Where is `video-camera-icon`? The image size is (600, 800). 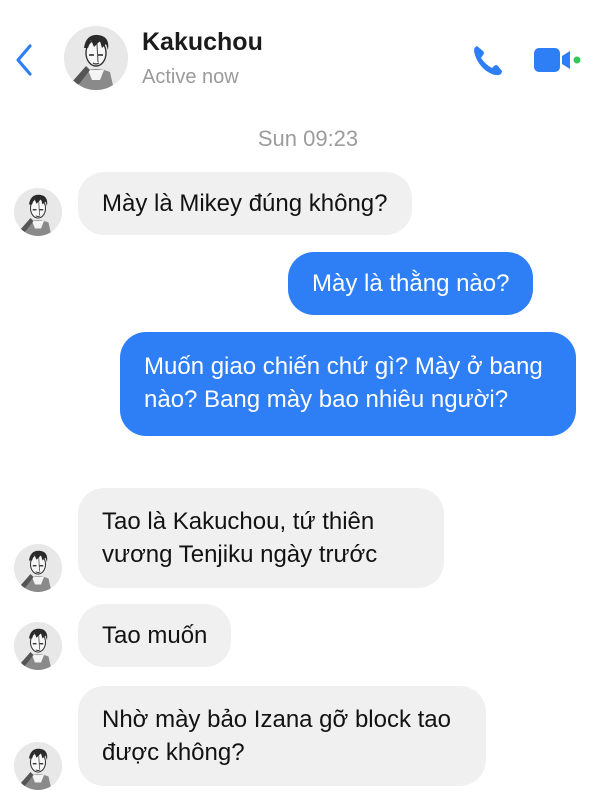
video-camera-icon is located at coordinates (557, 60).